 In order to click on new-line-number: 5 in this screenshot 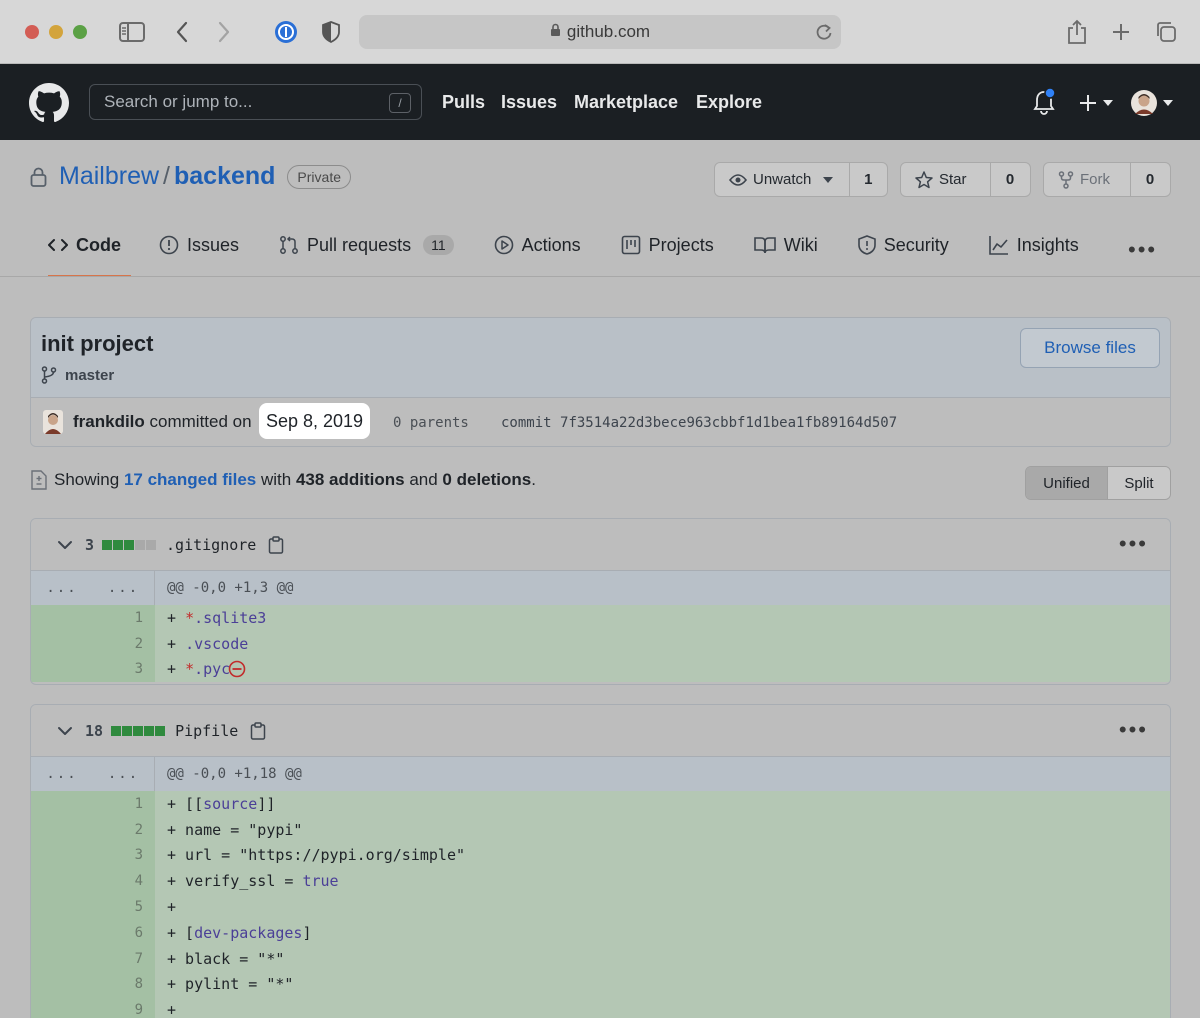, I will do `click(124, 907)`.